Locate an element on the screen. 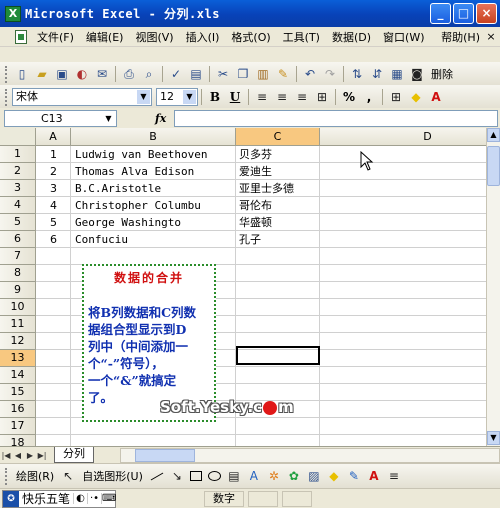 The image size is (500, 508). cell-c3: 亚里士多德 is located at coordinates (265, 188).